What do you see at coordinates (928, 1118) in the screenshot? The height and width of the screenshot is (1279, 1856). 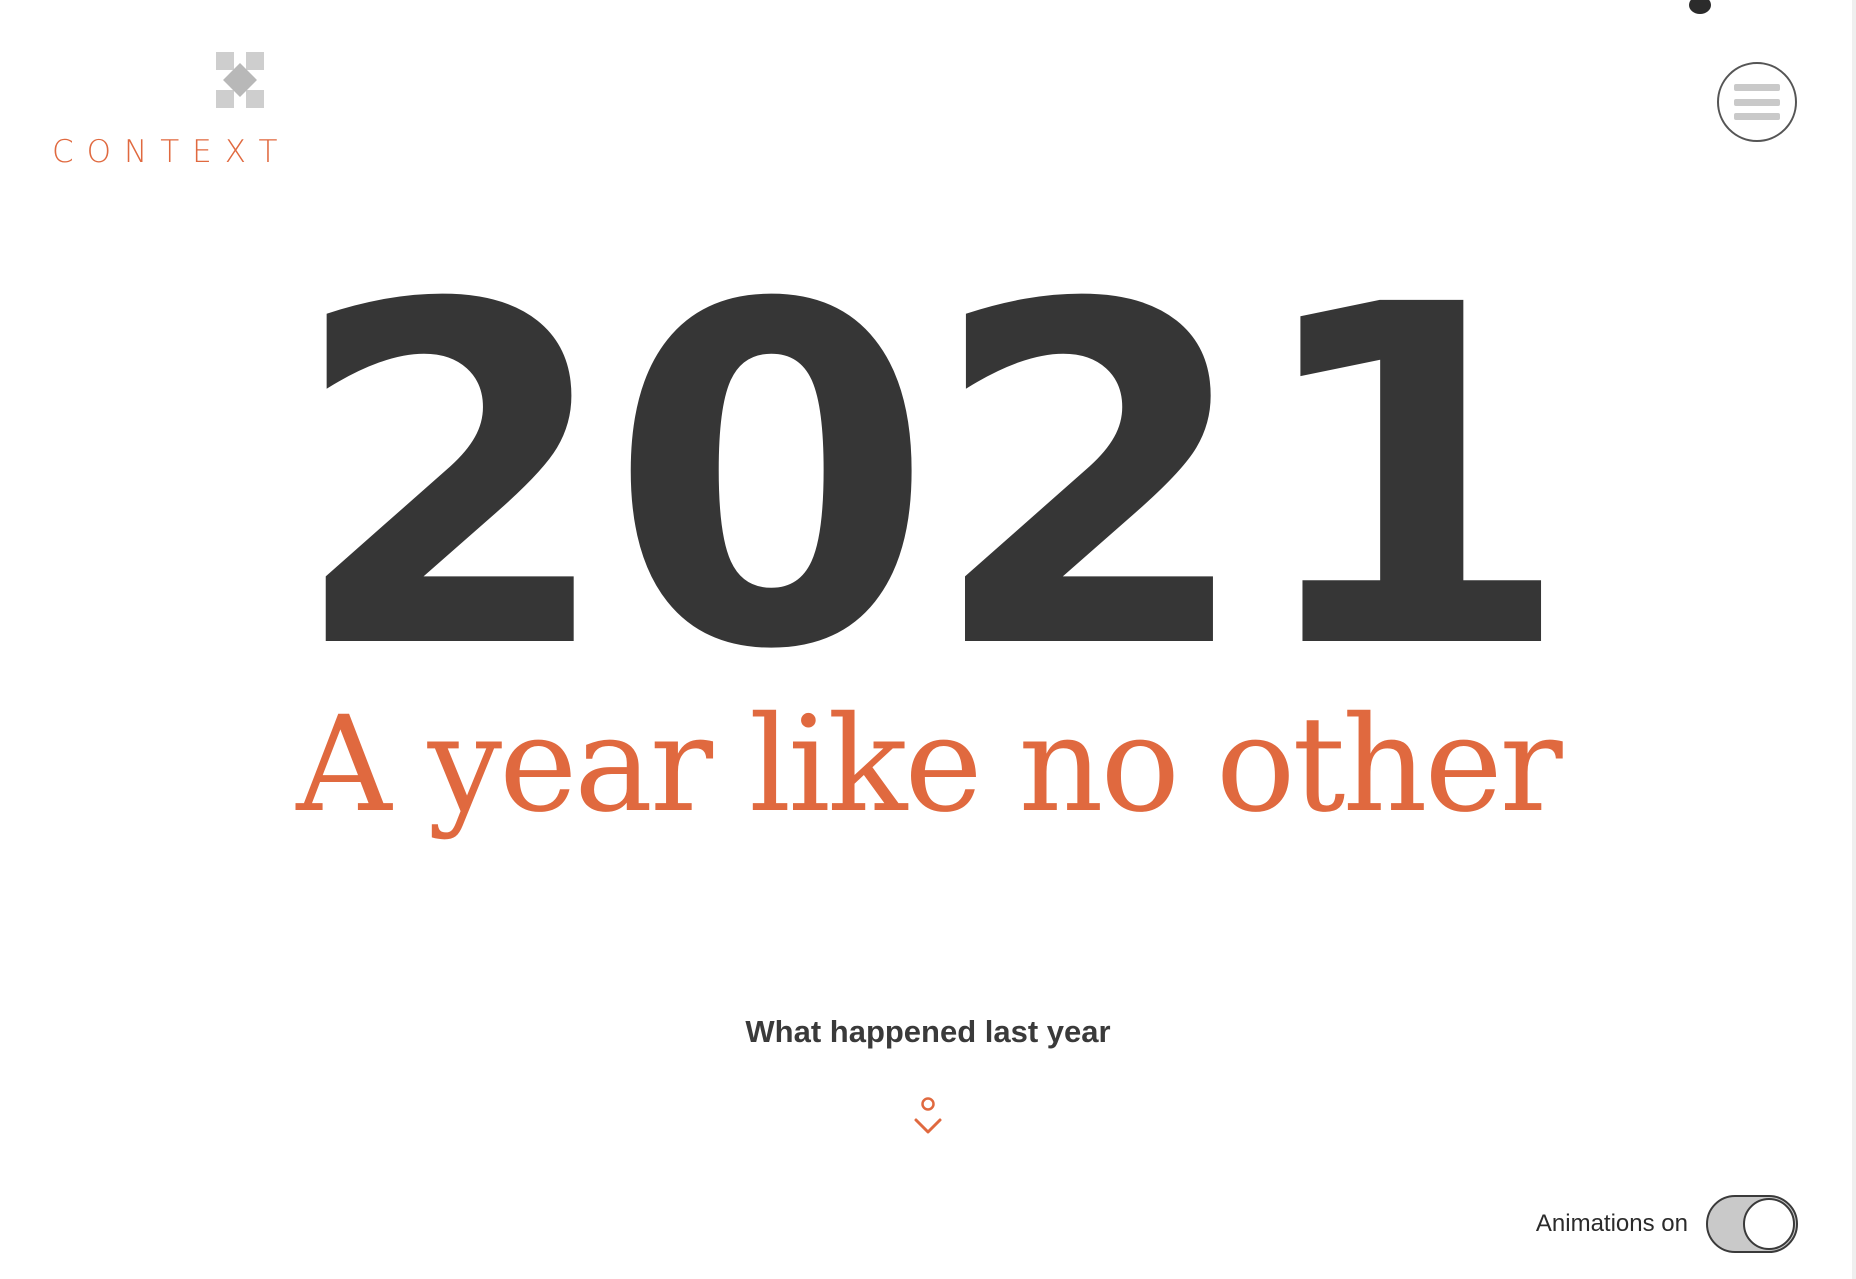 I see `scroll-down-arrow-icon` at bounding box center [928, 1118].